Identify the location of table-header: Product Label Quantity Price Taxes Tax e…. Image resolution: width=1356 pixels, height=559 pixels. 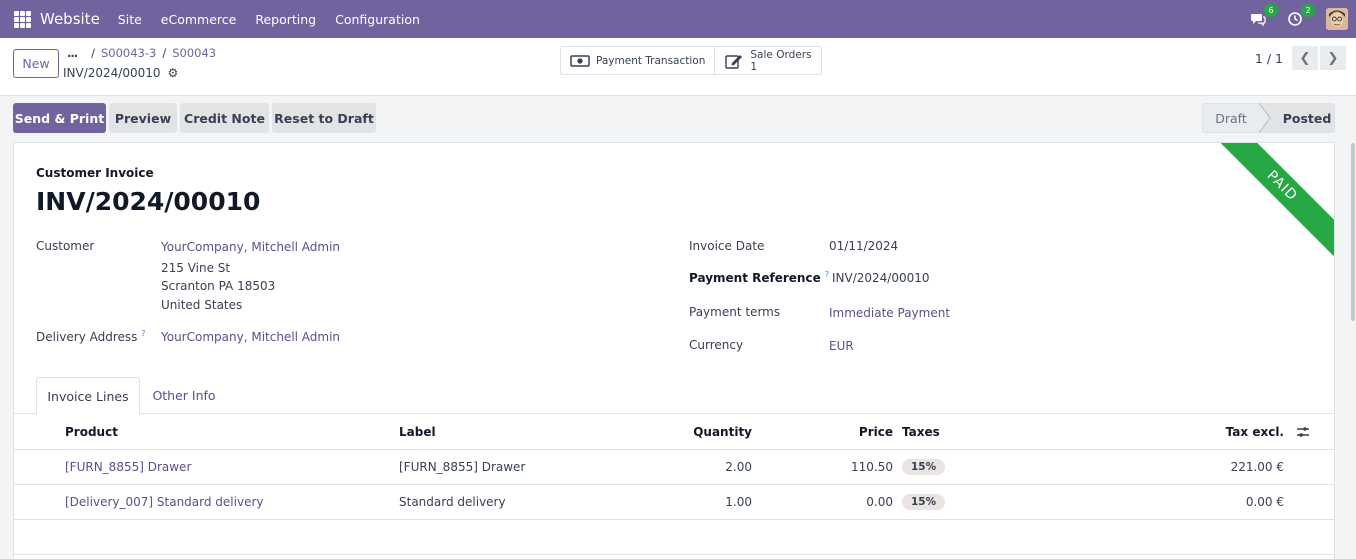
(674, 432).